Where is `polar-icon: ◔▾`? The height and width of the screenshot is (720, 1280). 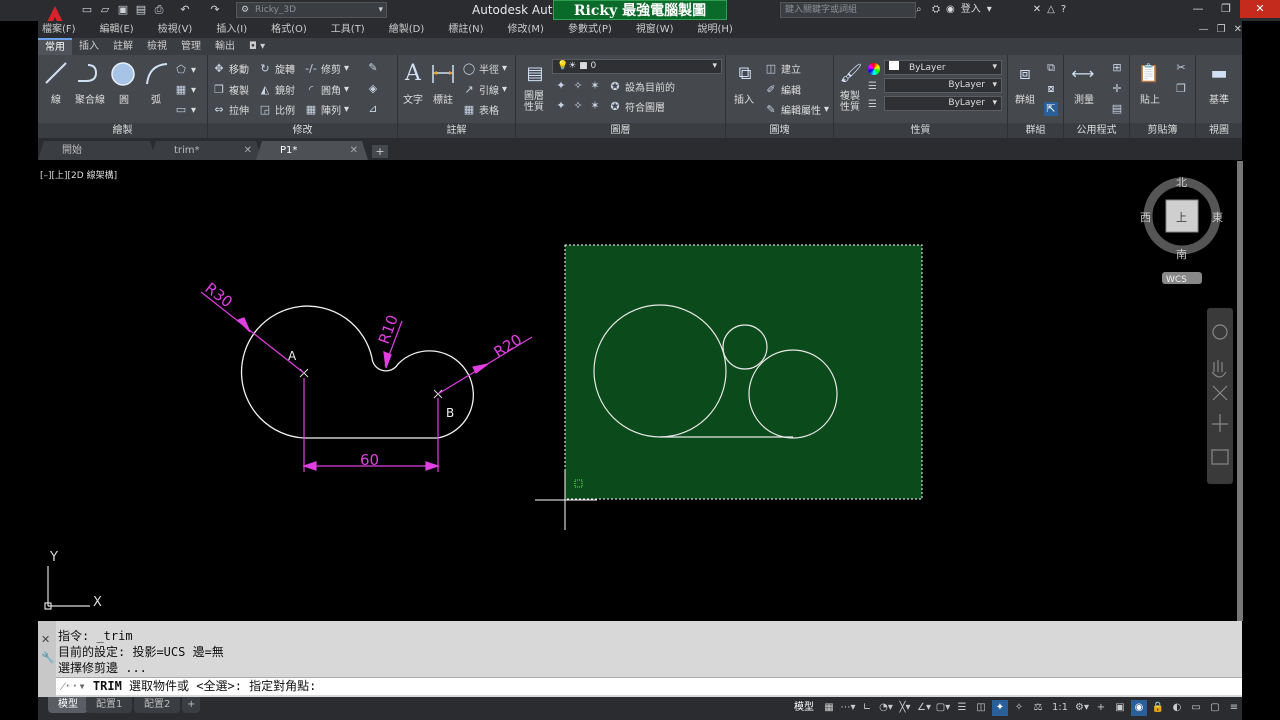
polar-icon: ◔▾ is located at coordinates (886, 708).